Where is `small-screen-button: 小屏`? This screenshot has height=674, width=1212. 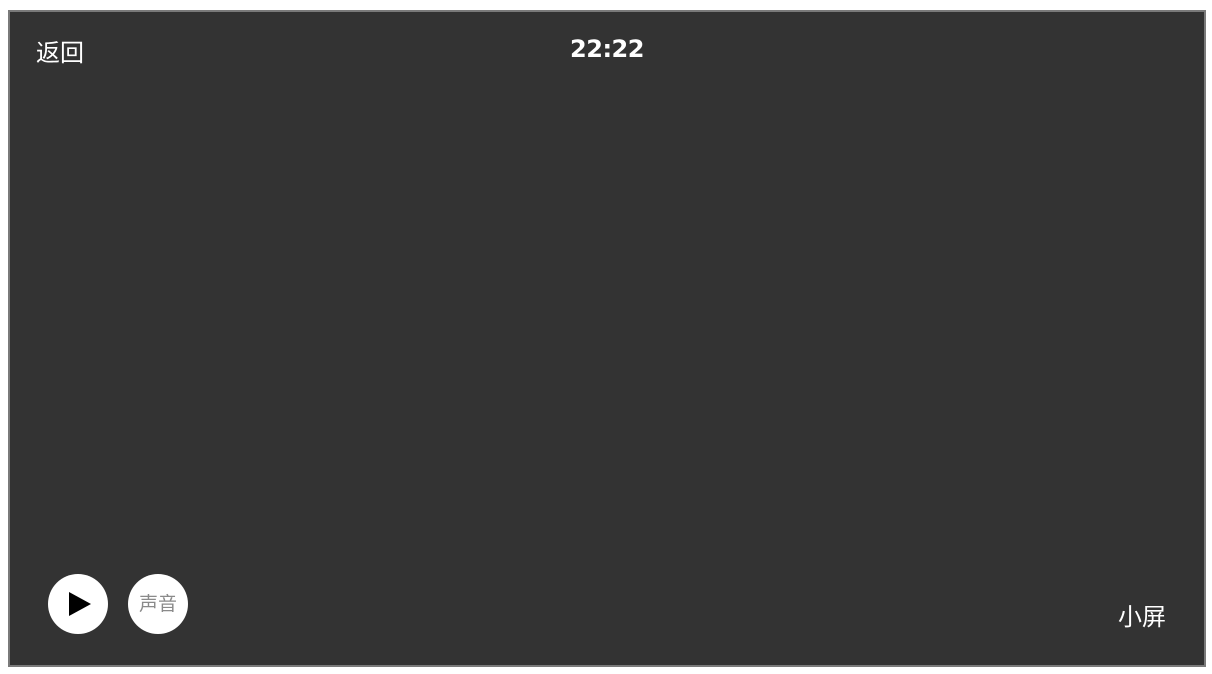 small-screen-button: 小屏 is located at coordinates (1142, 617).